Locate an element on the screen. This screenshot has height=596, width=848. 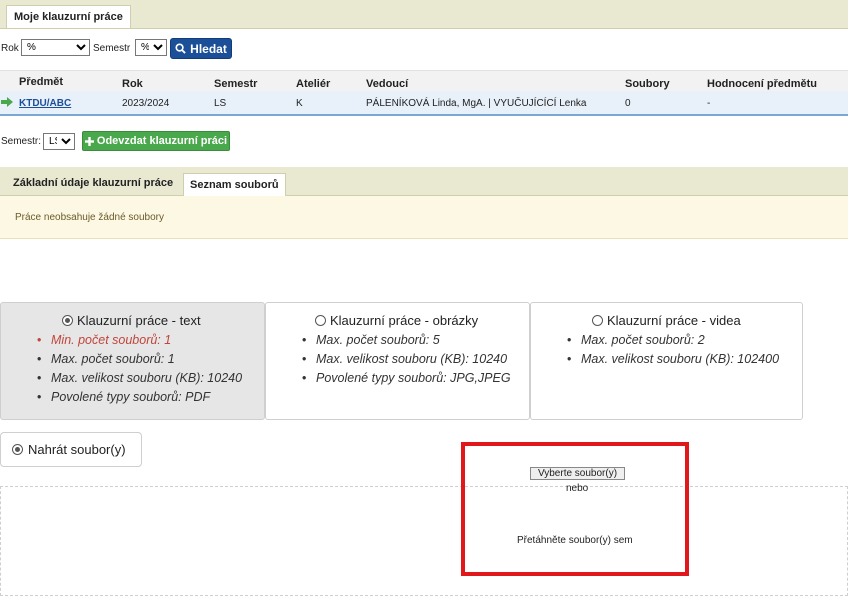
tab-file-list: Seznam souborů is located at coordinates (234, 184).